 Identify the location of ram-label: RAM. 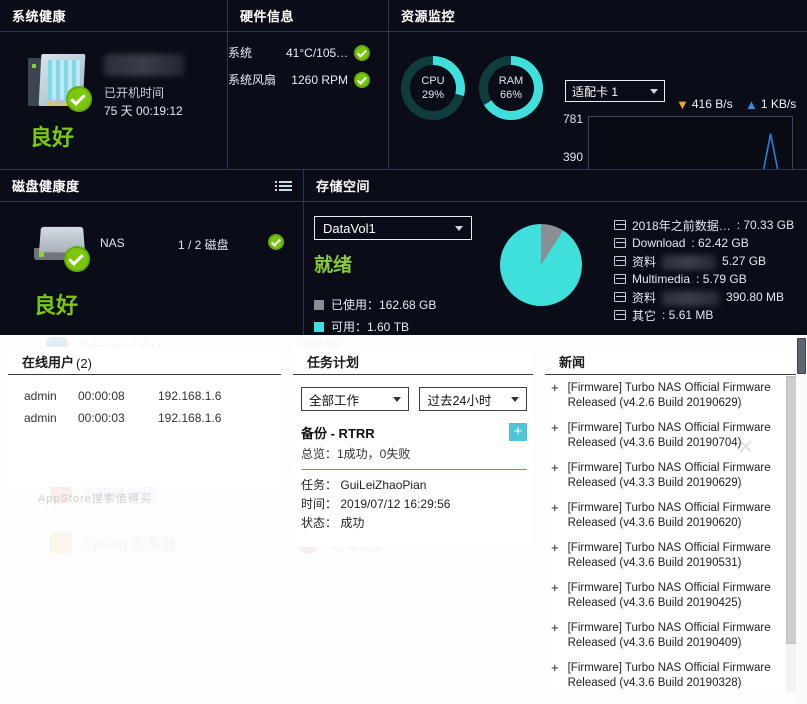
(511, 81).